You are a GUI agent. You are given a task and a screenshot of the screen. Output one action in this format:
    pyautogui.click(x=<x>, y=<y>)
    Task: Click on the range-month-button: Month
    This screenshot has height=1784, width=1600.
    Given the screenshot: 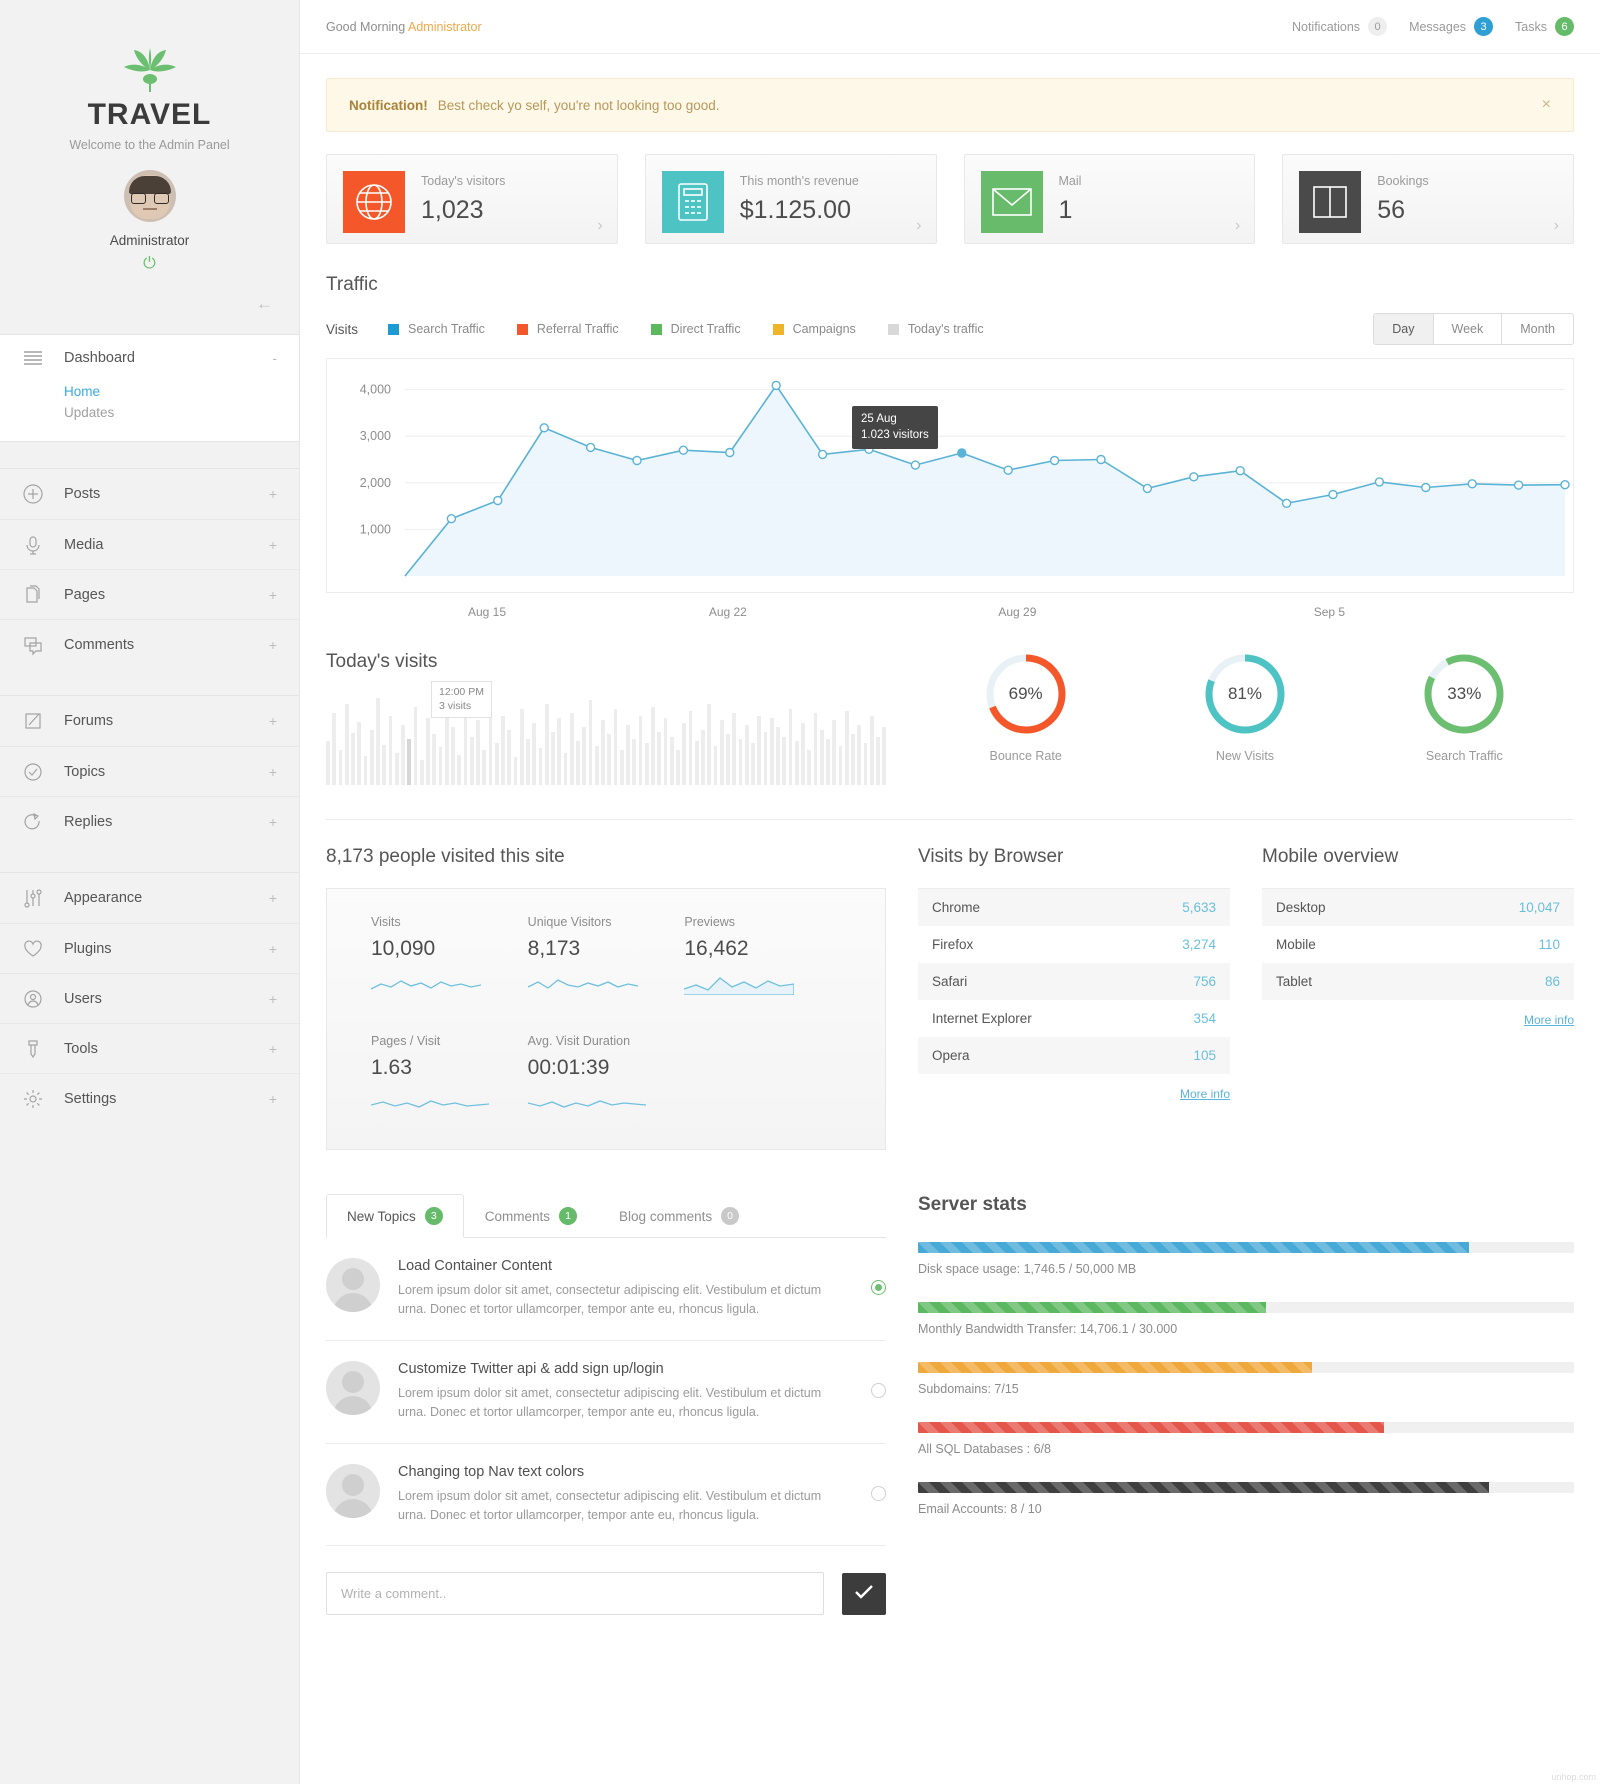 What is the action you would take?
    pyautogui.click(x=1537, y=329)
    